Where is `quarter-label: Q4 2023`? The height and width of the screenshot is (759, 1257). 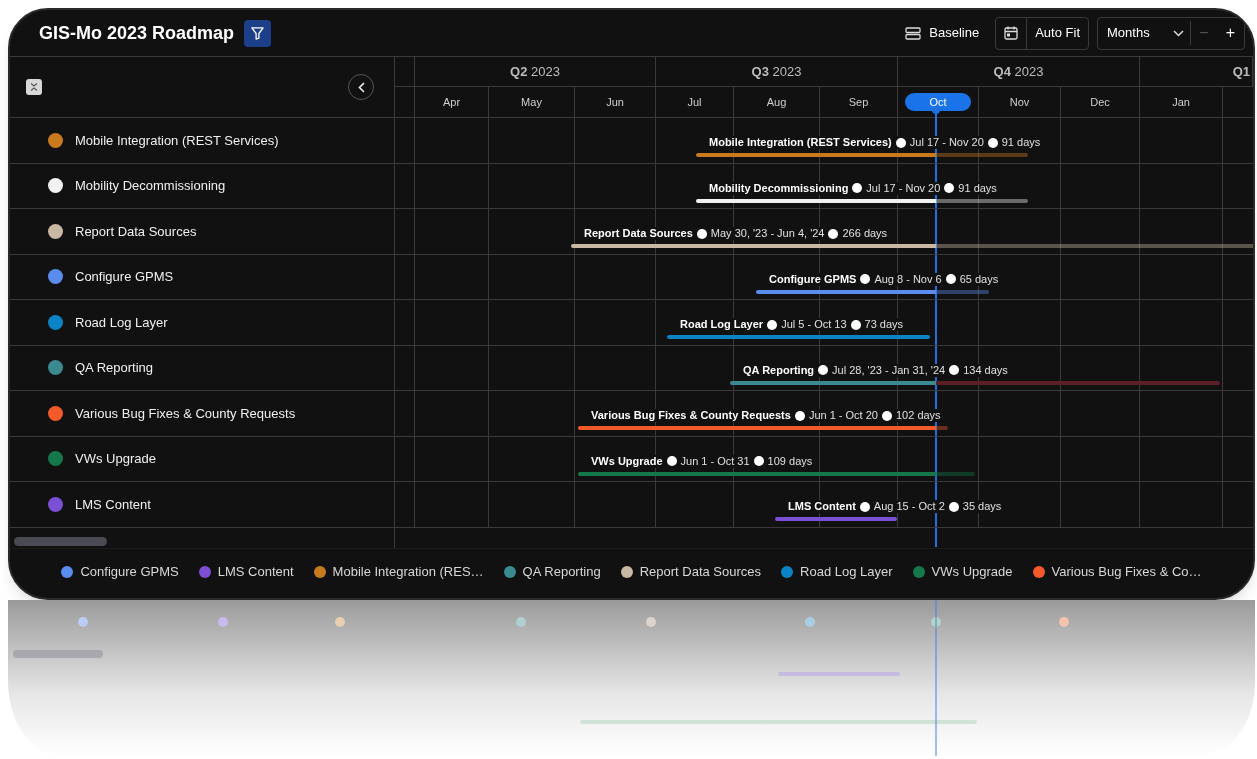
quarter-label: Q4 2023 is located at coordinates (1018, 71).